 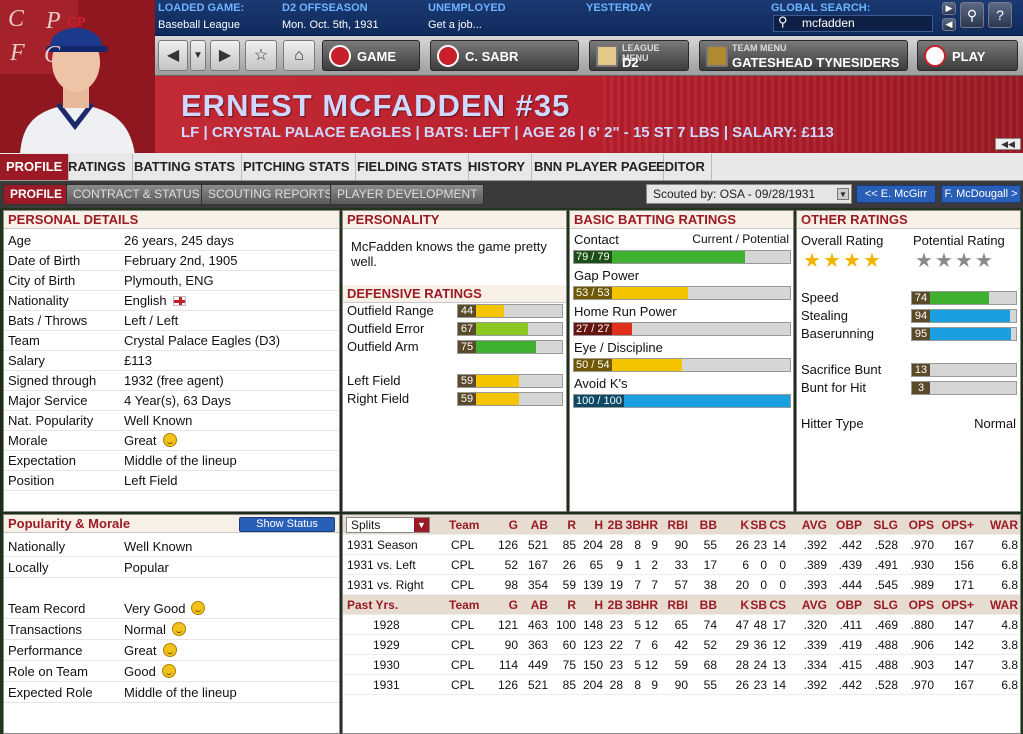 I want to click on search-next-icon: ▶, so click(x=949, y=8).